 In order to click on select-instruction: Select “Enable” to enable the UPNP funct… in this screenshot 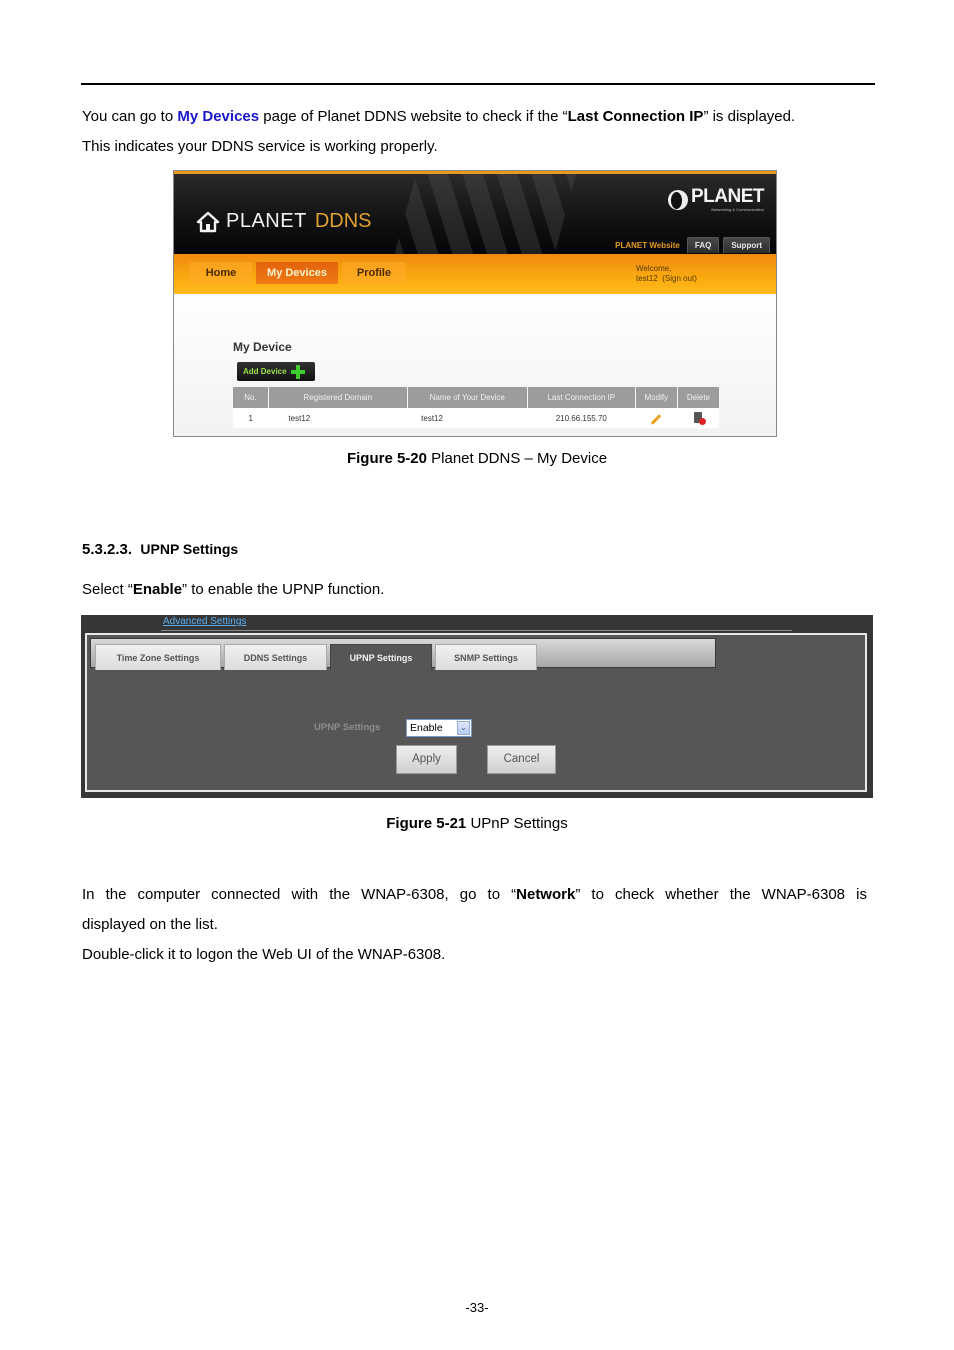, I will do `click(233, 590)`.